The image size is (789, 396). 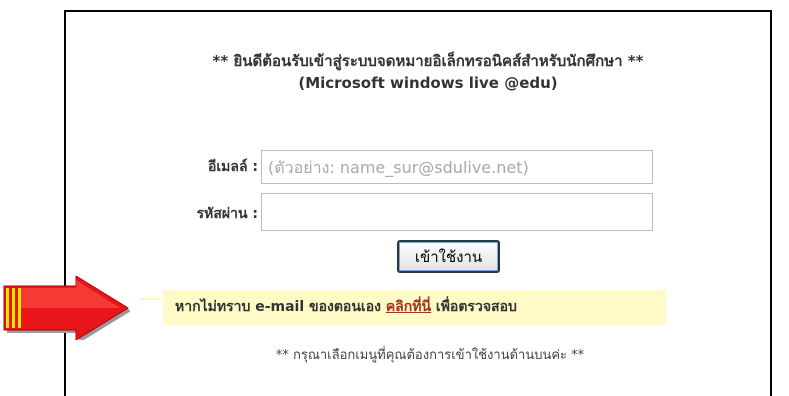 I want to click on email-input, so click(x=457, y=167).